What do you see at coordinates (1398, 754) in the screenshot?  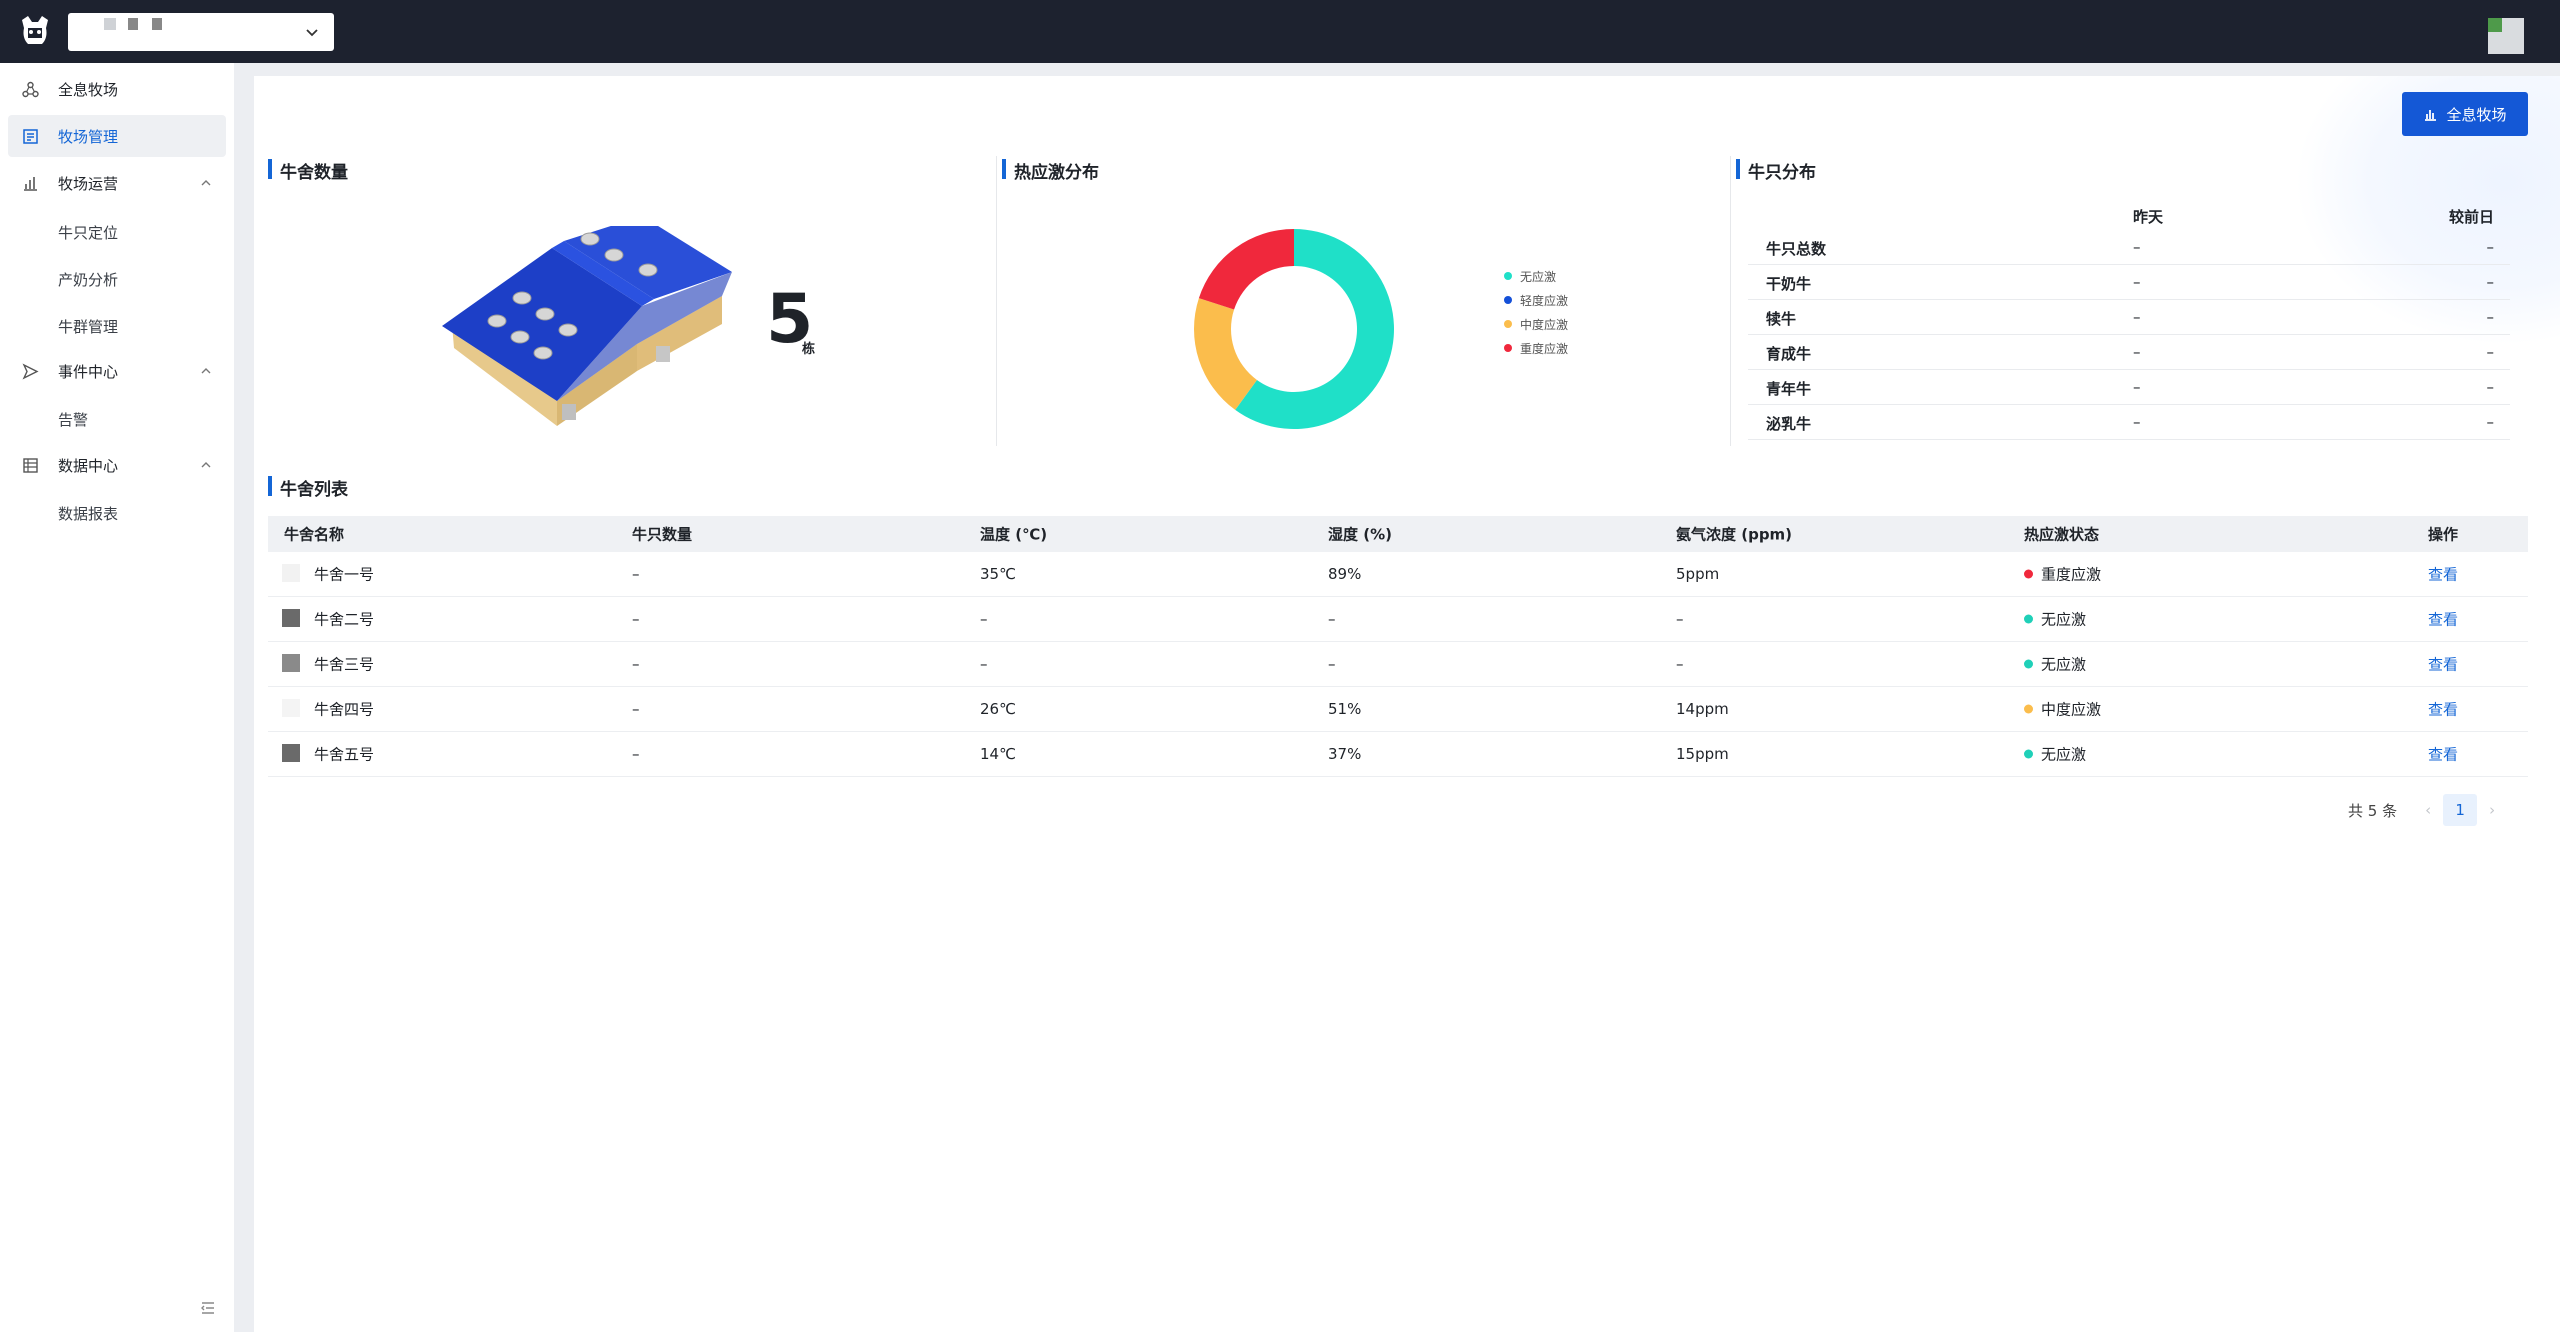 I see `table-row: 牛舍五号 – 14℃ 37% 15ppm 无应激 查看` at bounding box center [1398, 754].